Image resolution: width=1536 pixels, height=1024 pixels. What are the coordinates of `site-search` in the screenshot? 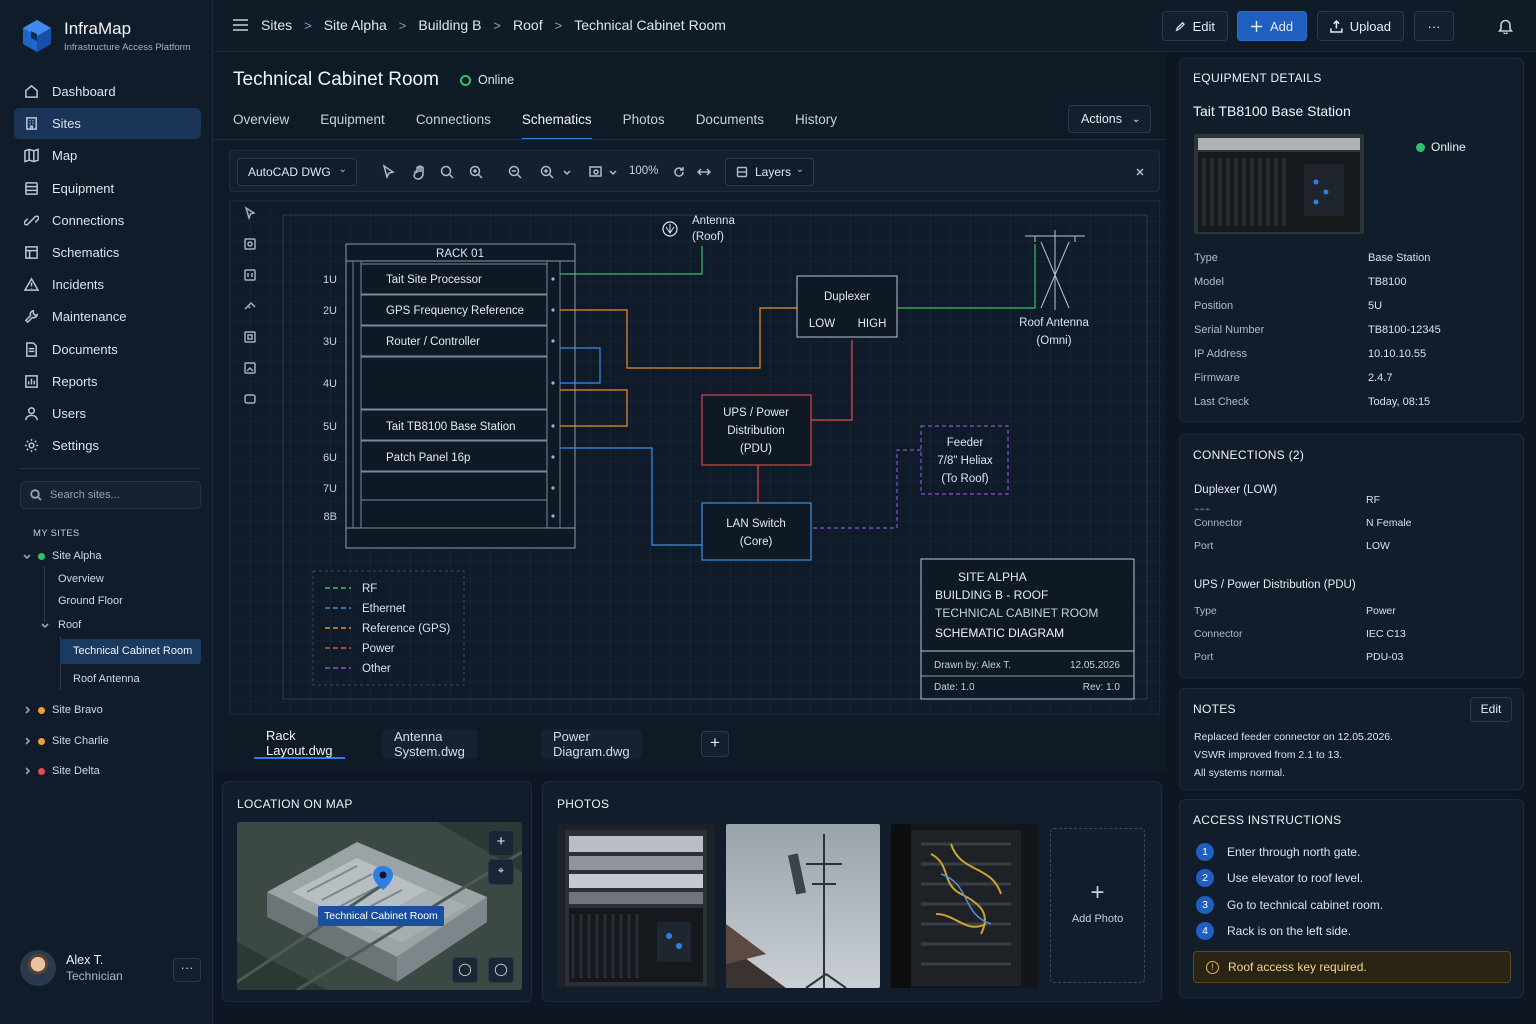 It's located at (110, 495).